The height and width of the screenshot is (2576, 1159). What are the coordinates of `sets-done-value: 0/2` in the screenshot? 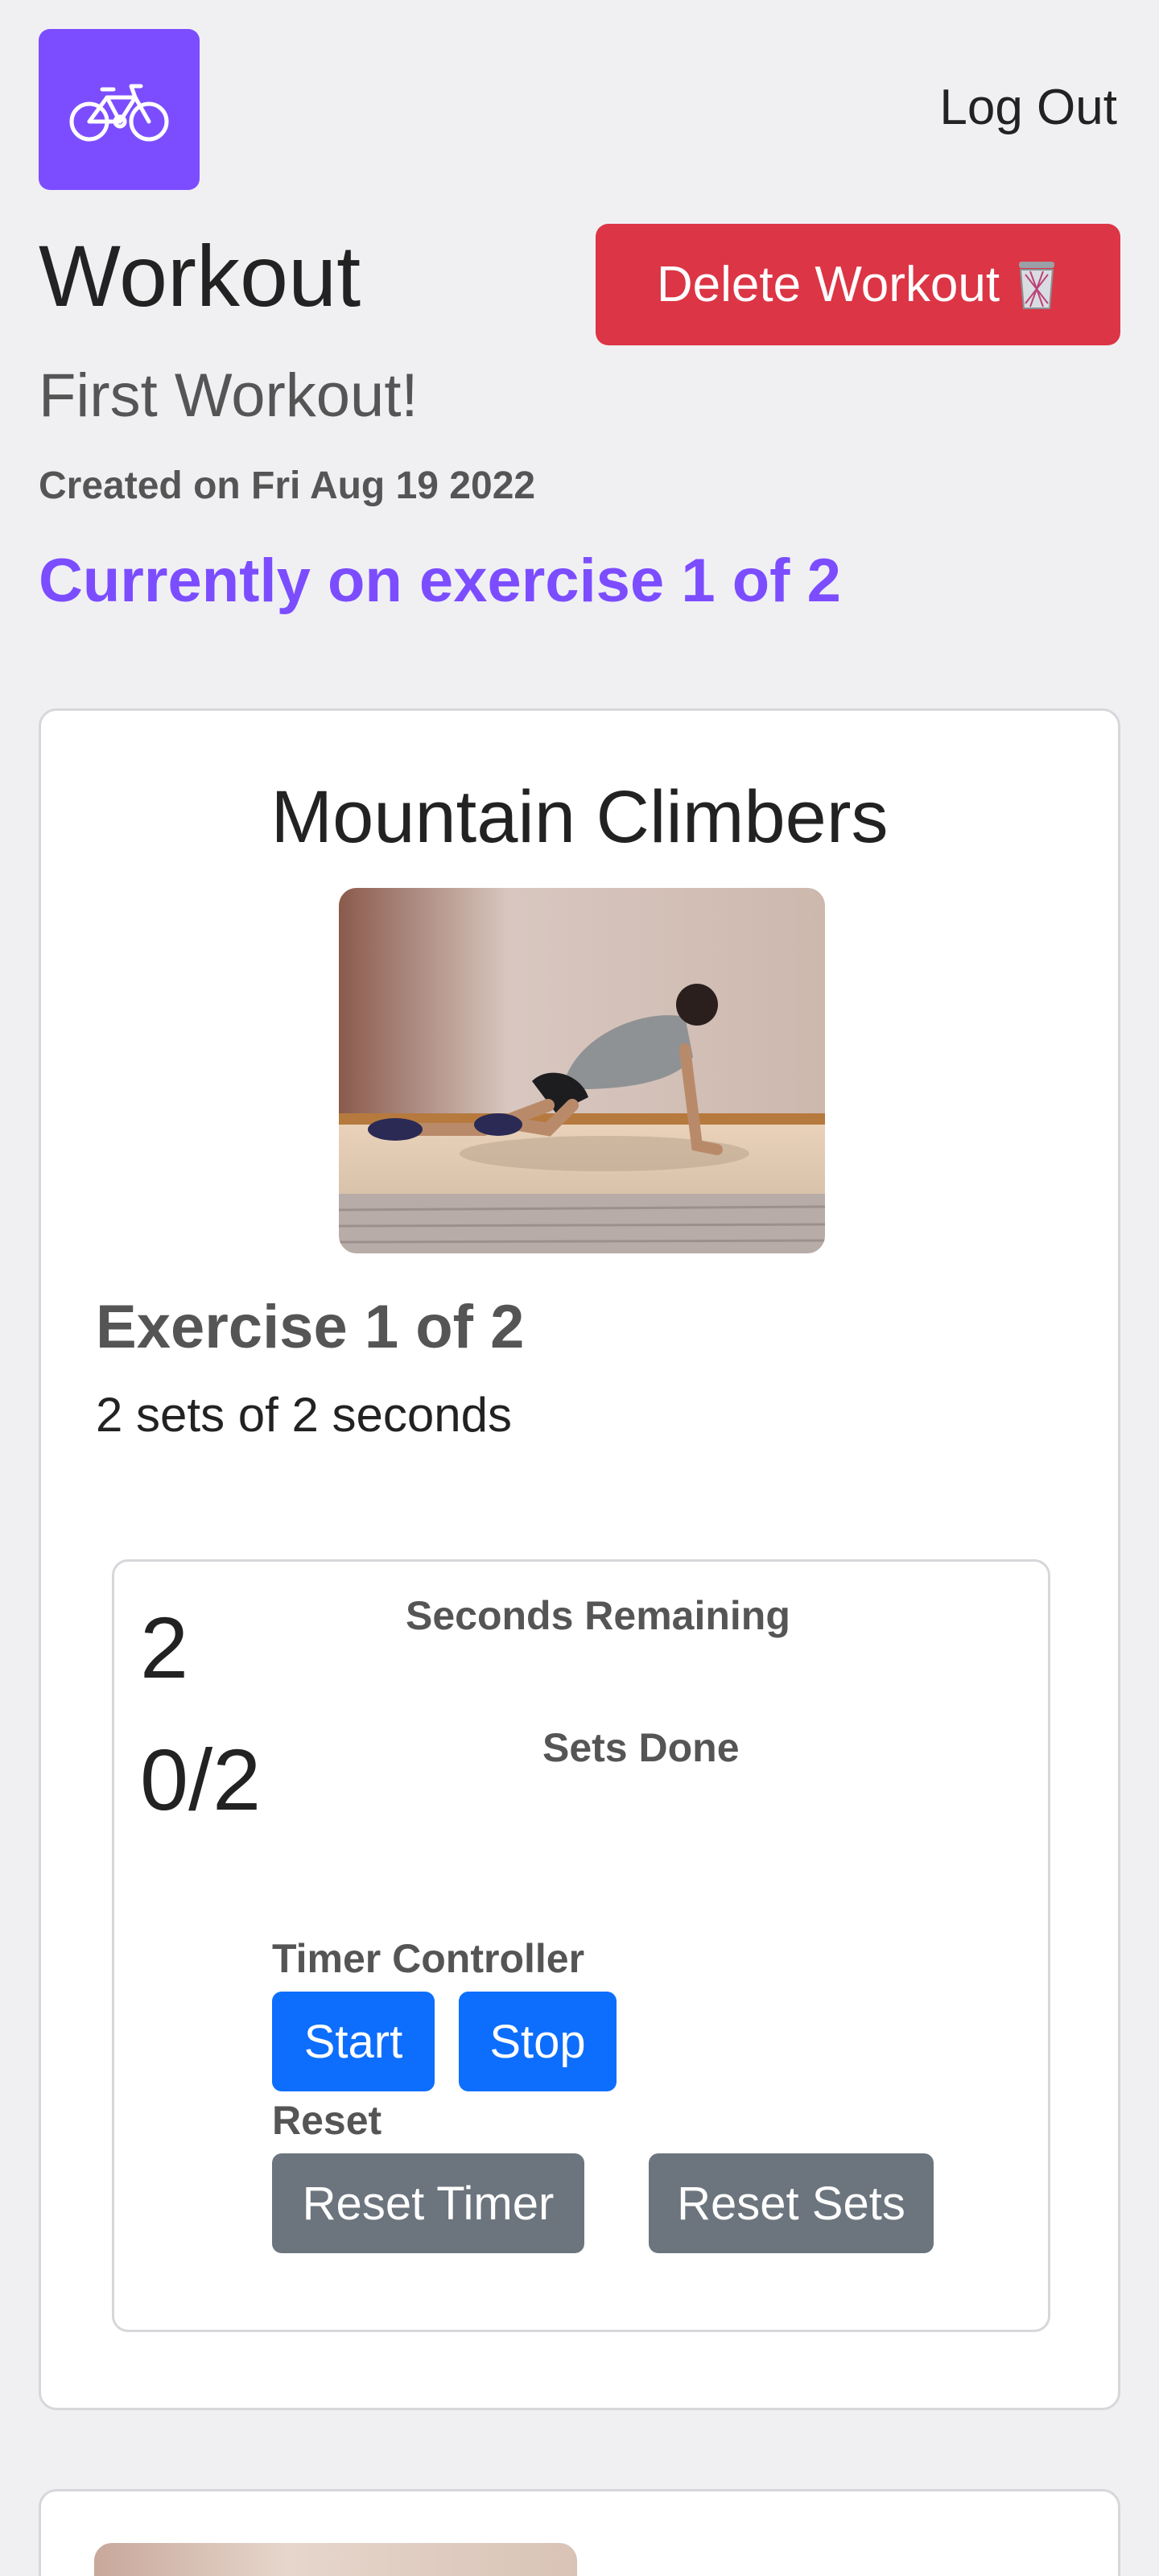 It's located at (201, 1779).